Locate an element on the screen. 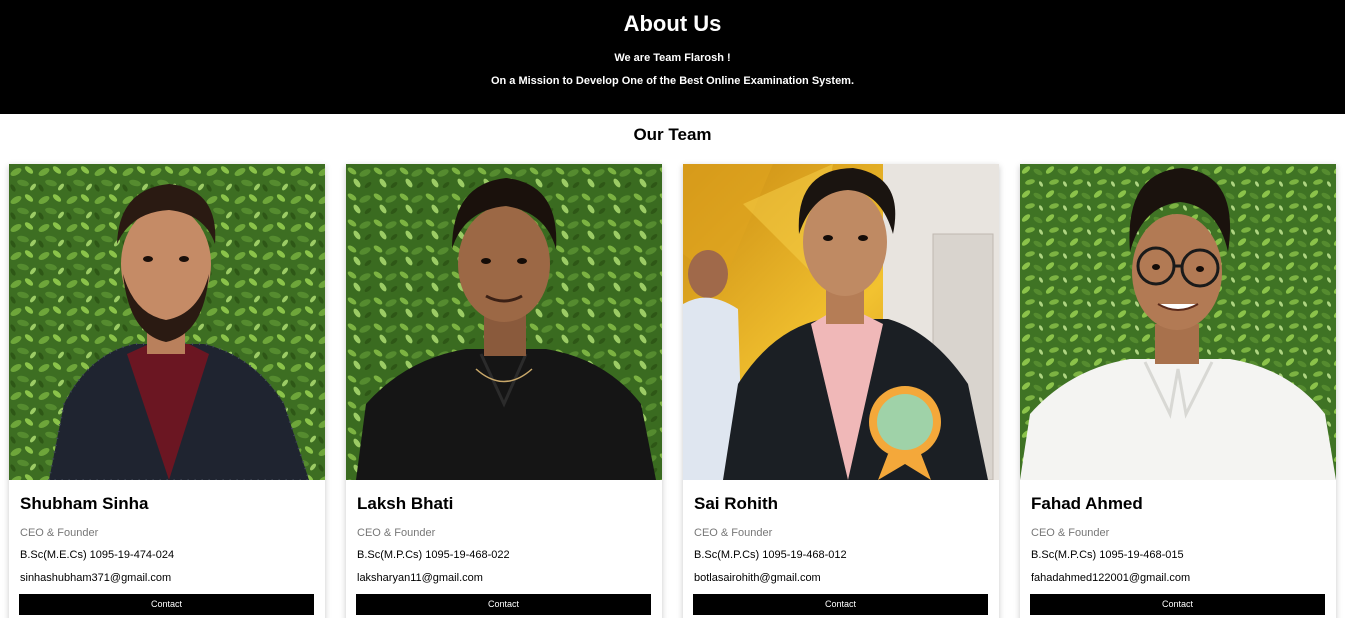  member-degree: B.Sc(M.E.Cs) 1095-19-474-024 is located at coordinates (97, 555).